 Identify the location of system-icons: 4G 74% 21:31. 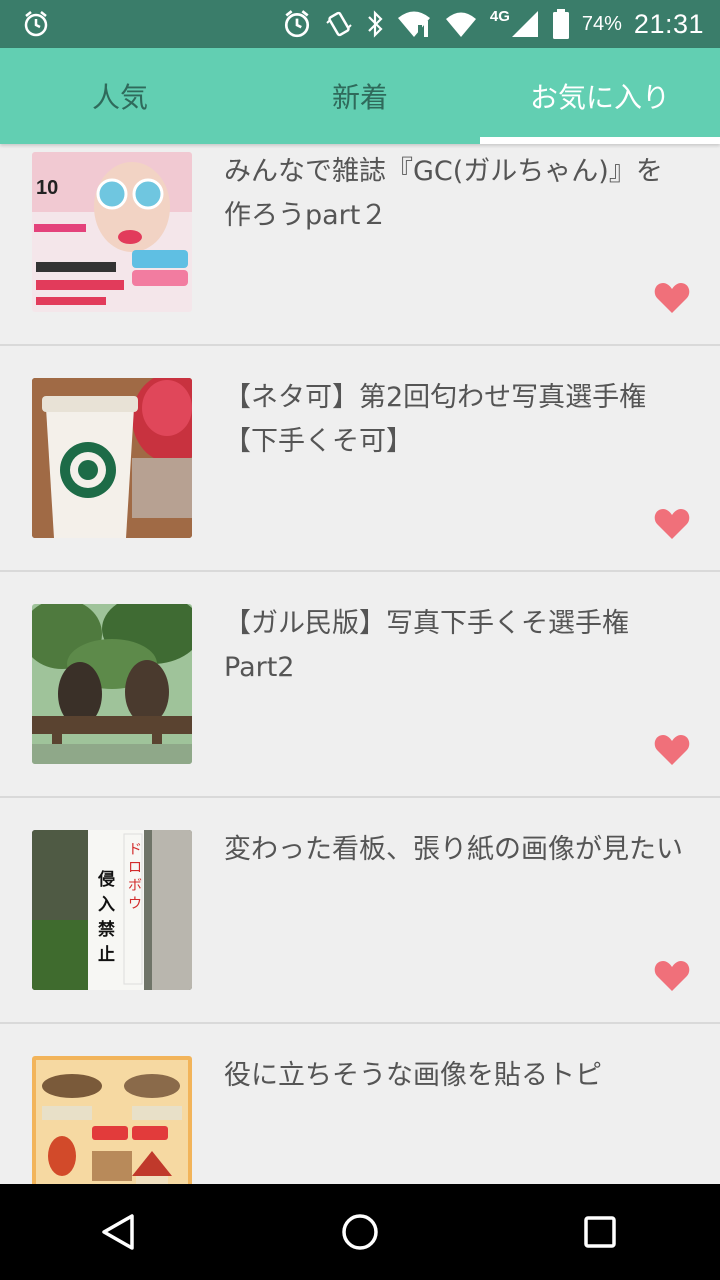
(493, 24).